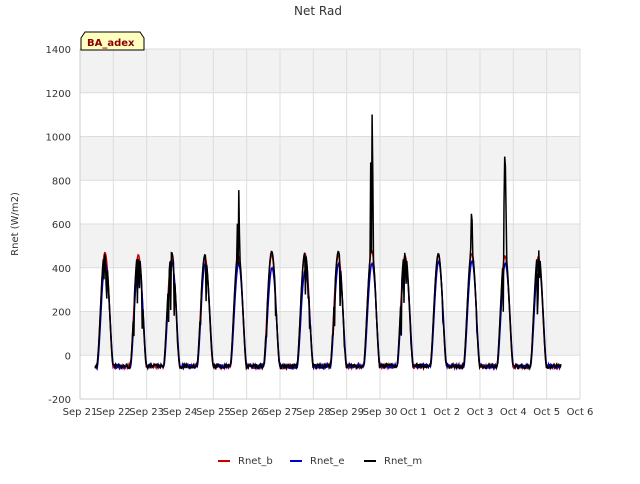  Describe the element at coordinates (58, 138) in the screenshot. I see `y-tick-label: 1000` at that location.